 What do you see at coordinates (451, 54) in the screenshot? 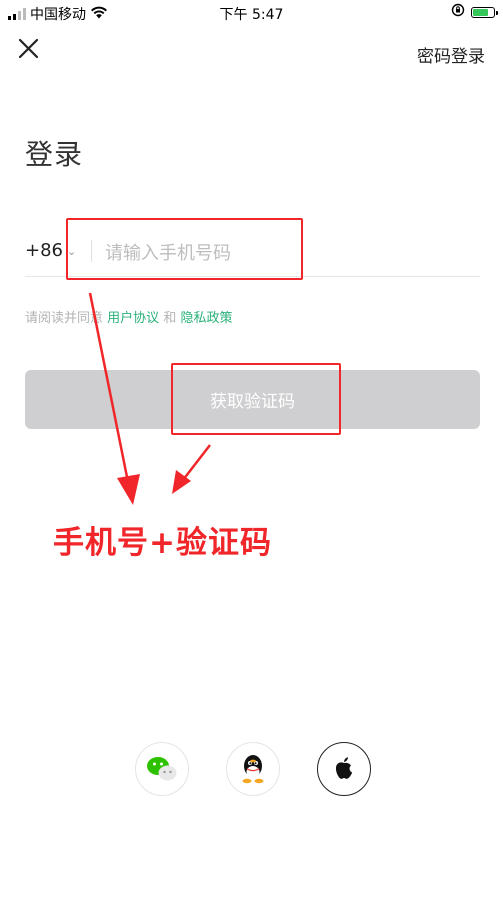
I see `password-login-link: 密码登录` at bounding box center [451, 54].